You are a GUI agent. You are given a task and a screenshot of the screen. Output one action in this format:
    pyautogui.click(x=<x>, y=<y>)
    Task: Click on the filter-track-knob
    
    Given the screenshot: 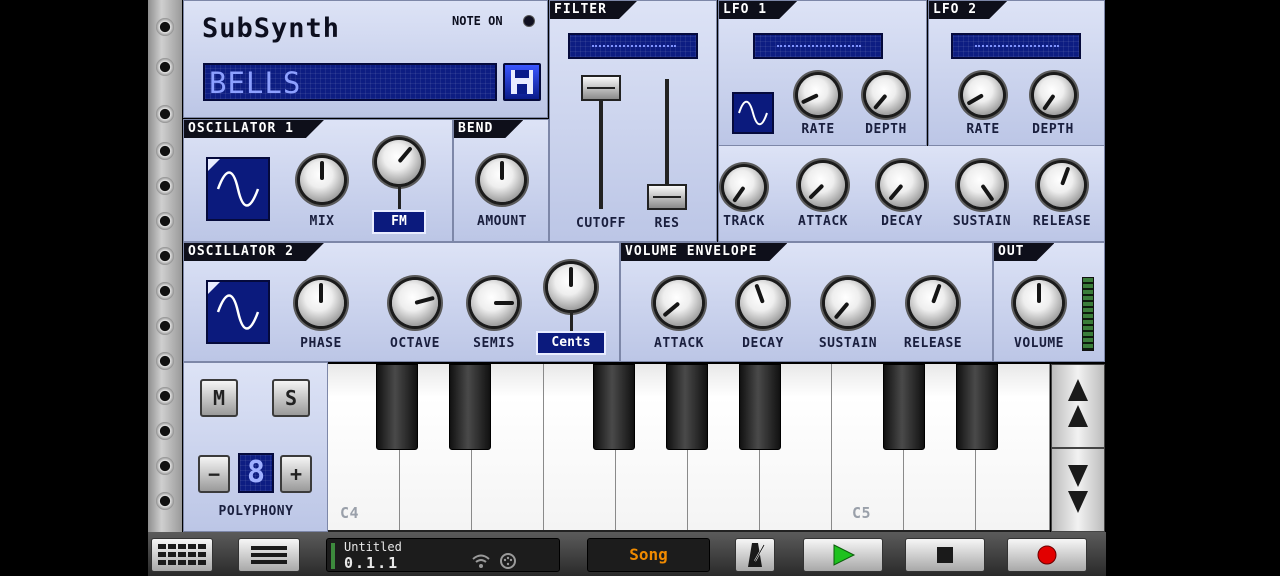 What is the action you would take?
    pyautogui.click(x=744, y=187)
    